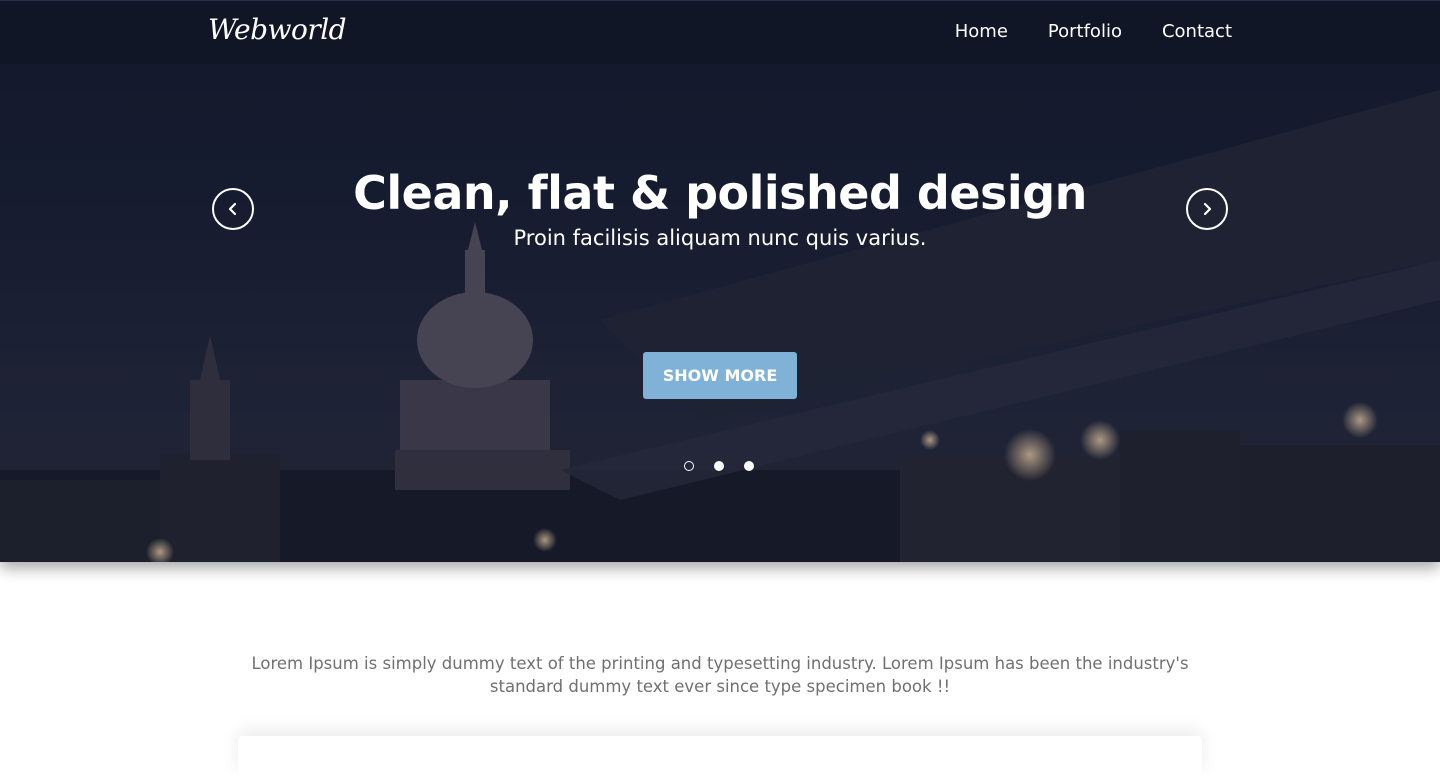 This screenshot has width=1440, height=776. I want to click on show-more-button: SHOW MORE, so click(720, 375).